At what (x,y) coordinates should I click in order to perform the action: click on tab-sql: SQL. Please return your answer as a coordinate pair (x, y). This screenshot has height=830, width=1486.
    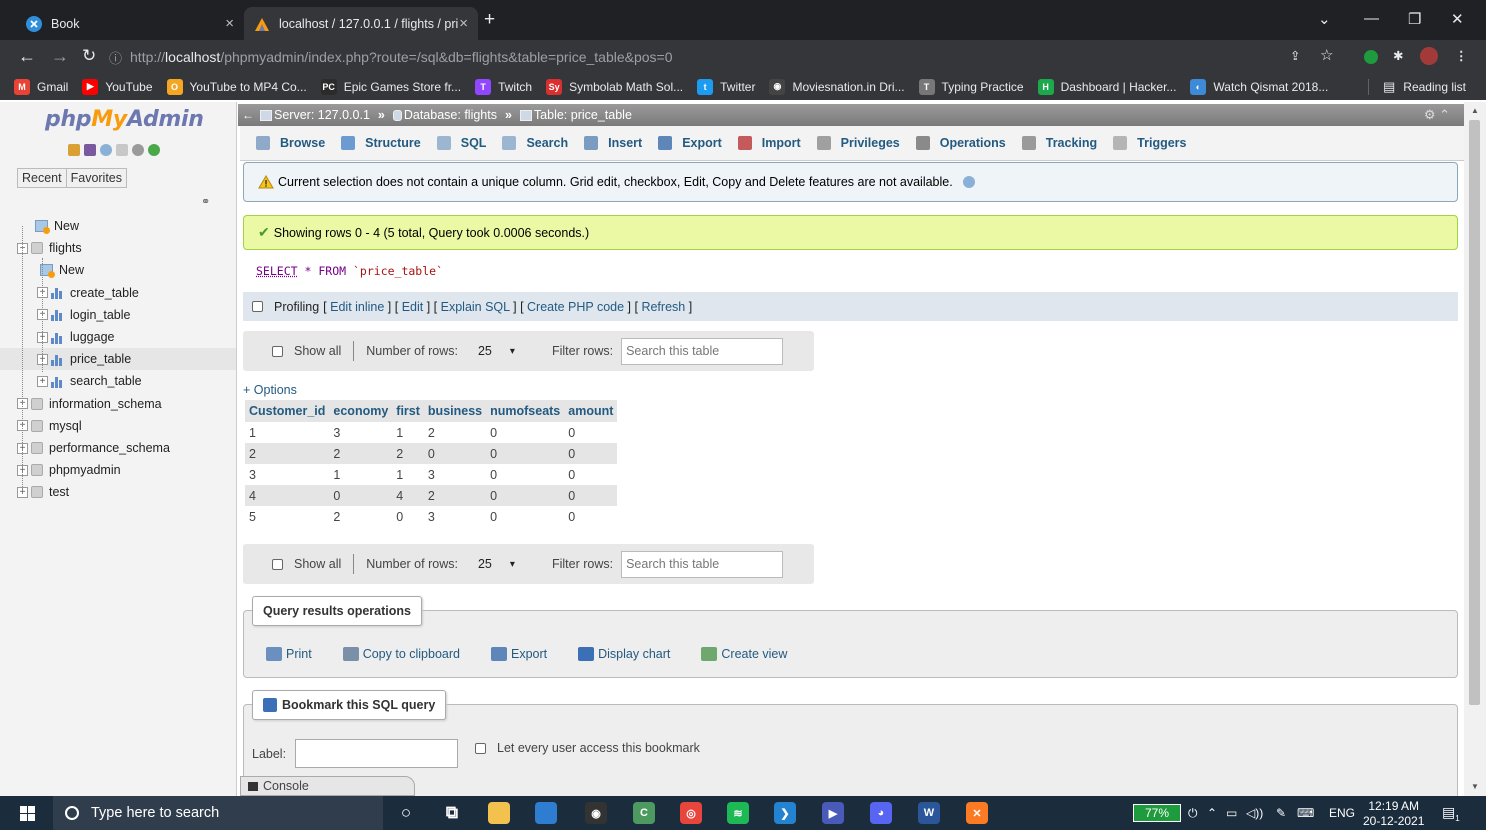
    Looking at the image, I should click on (464, 143).